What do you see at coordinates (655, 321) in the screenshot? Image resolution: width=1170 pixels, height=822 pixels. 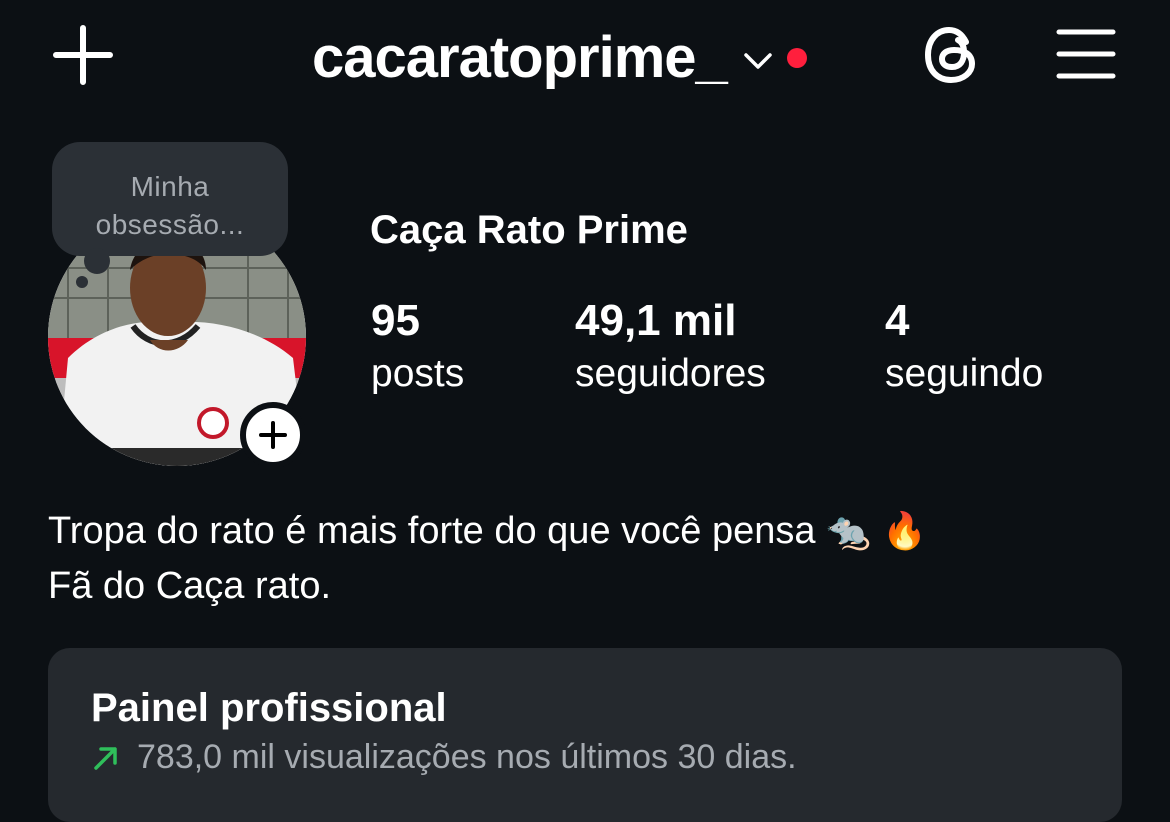 I see `followers-count: 49,1 mil` at bounding box center [655, 321].